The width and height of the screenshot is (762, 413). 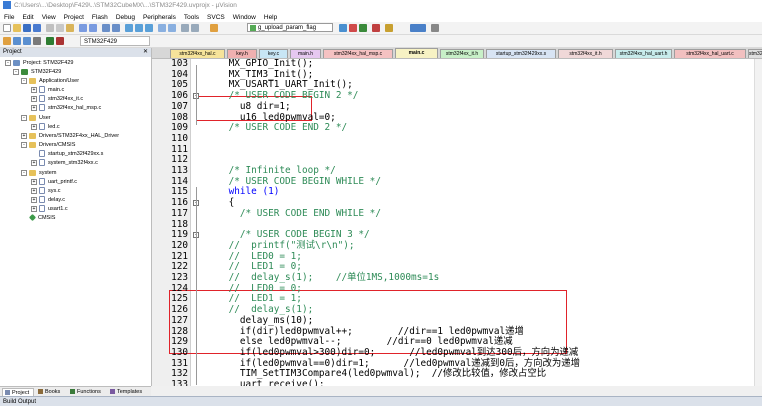 I want to click on prev-bookmark-icon, so click(x=139, y=28).